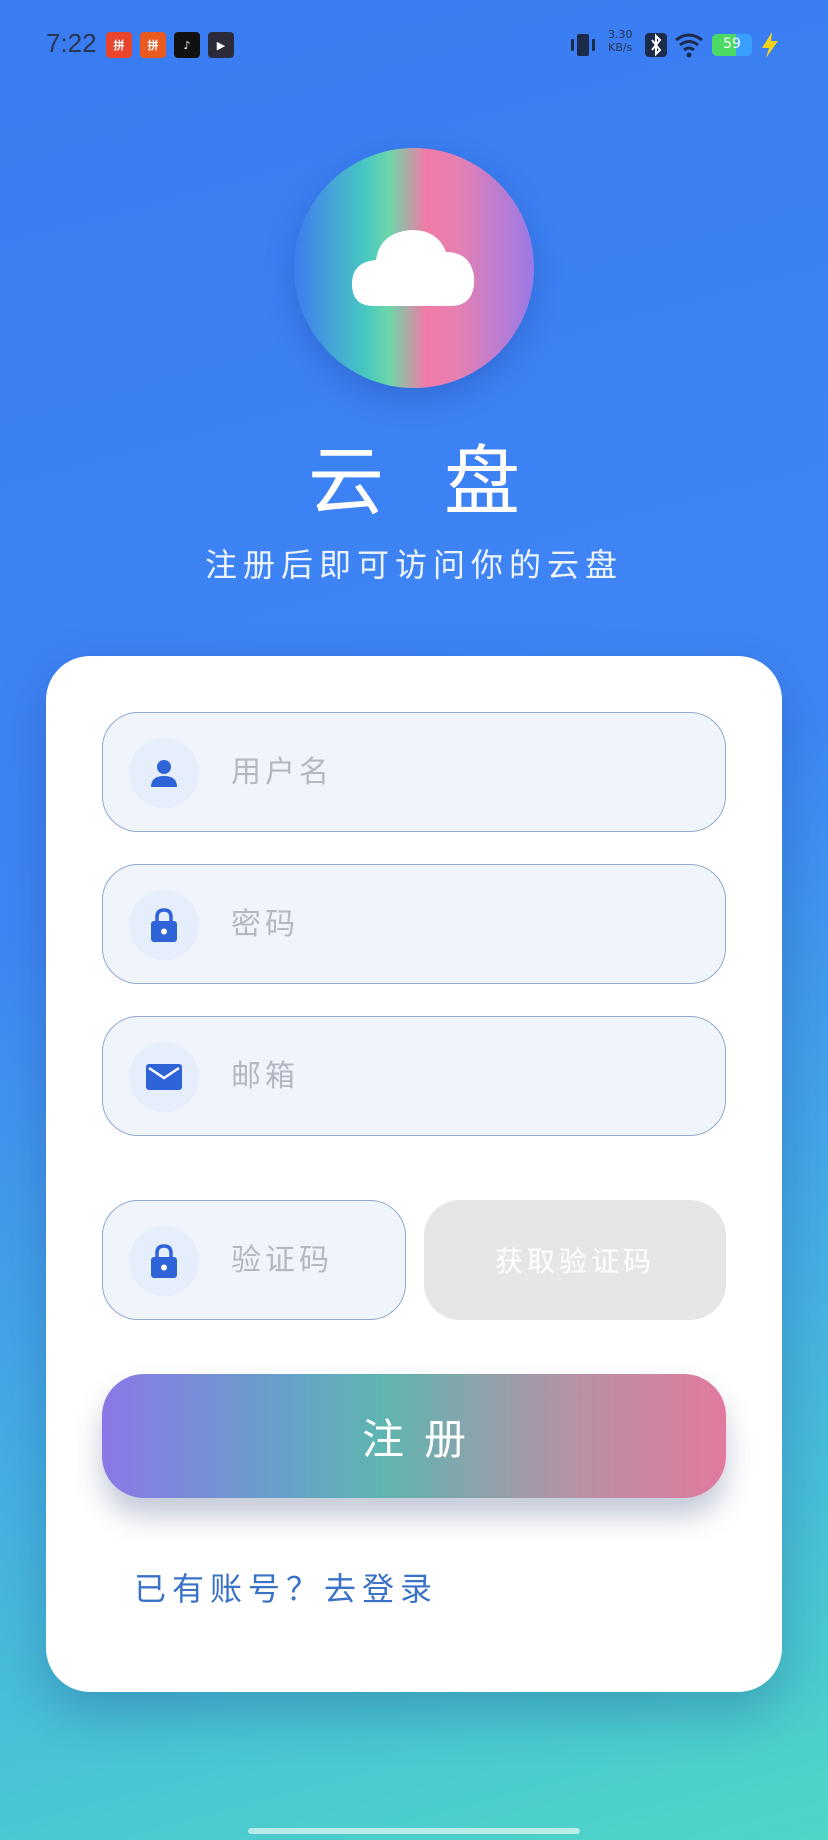 The width and height of the screenshot is (828, 1840). Describe the element at coordinates (689, 45) in the screenshot. I see `wifi-icon` at that location.